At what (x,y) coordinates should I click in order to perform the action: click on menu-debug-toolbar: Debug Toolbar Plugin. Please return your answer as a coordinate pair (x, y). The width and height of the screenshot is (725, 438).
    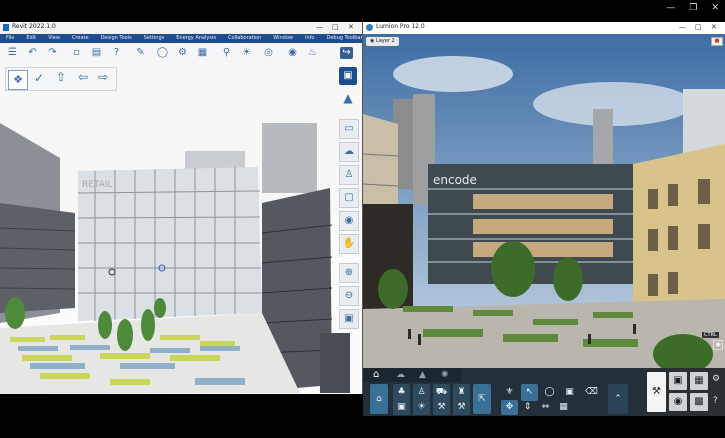
    Looking at the image, I should click on (341, 38).